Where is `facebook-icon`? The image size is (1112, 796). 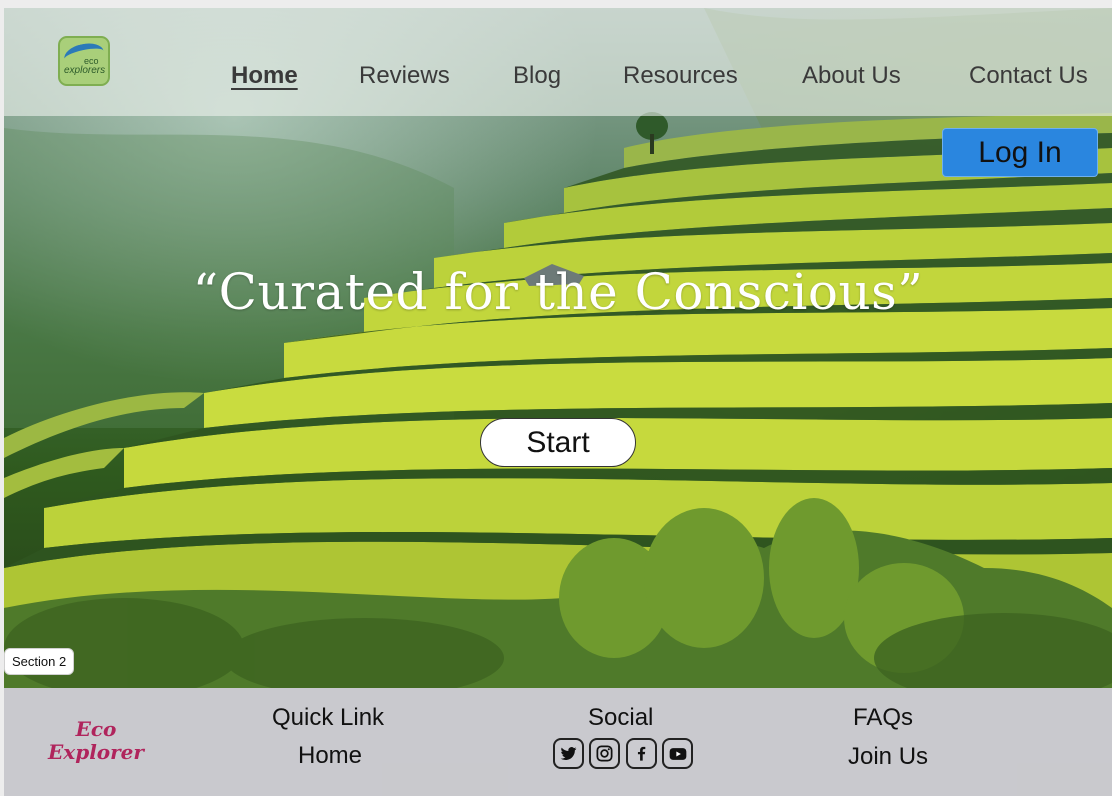 facebook-icon is located at coordinates (641, 753).